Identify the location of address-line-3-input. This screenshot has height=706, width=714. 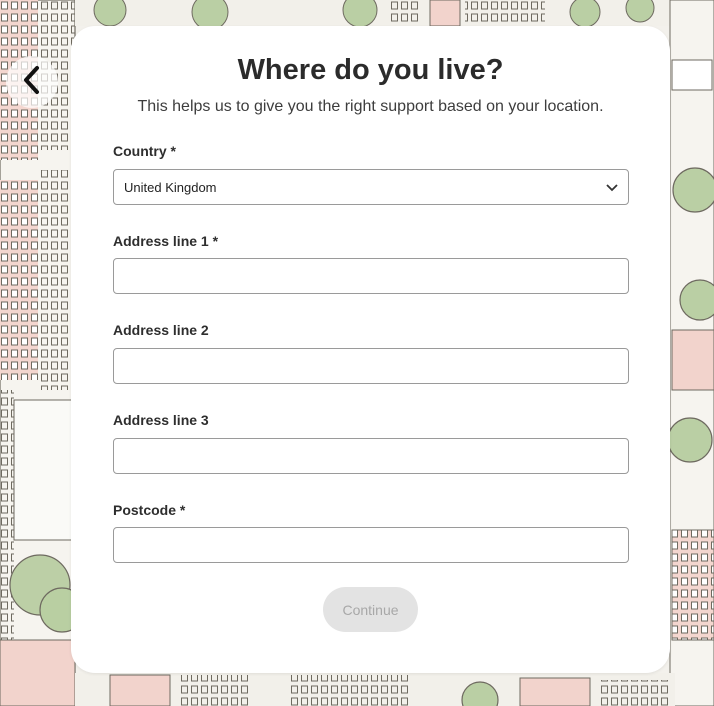
(371, 456).